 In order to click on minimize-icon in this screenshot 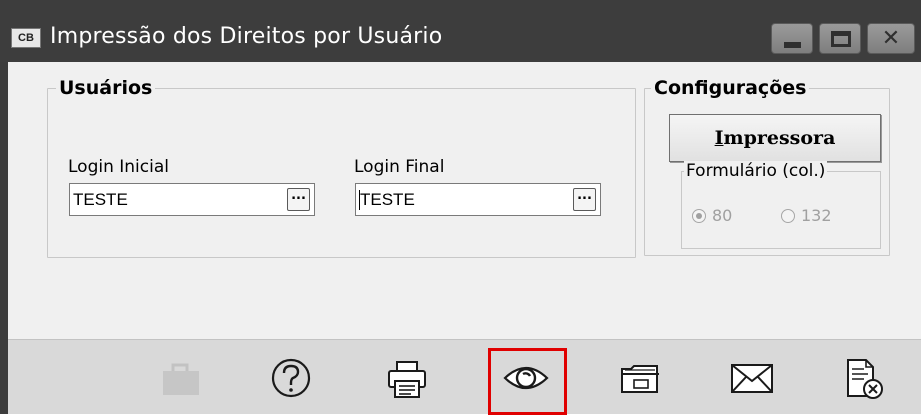, I will do `click(792, 45)`.